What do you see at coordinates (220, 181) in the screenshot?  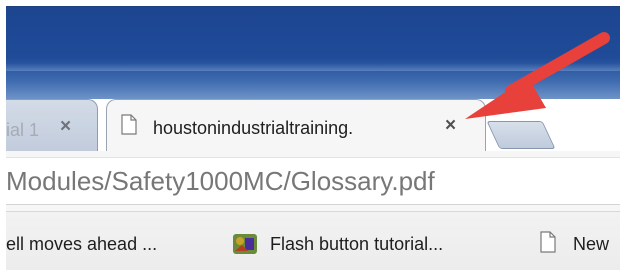 I see `address-bar-url: Modules/Safety1000MC/Glossary.pdf` at bounding box center [220, 181].